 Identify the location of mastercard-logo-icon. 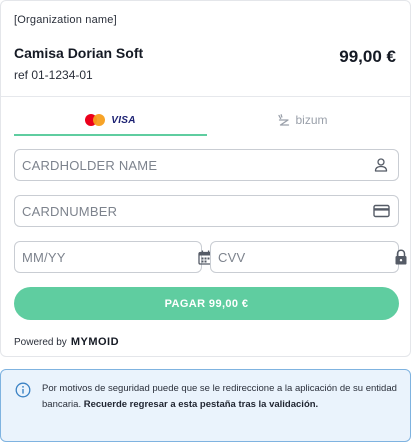
(95, 120).